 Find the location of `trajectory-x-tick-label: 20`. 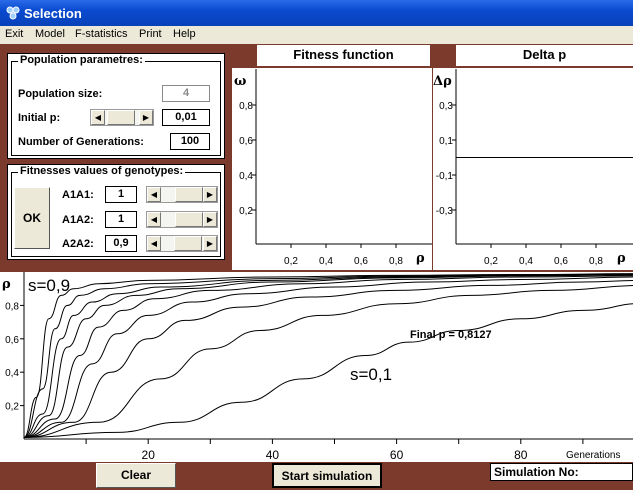

trajectory-x-tick-label: 20 is located at coordinates (149, 455).